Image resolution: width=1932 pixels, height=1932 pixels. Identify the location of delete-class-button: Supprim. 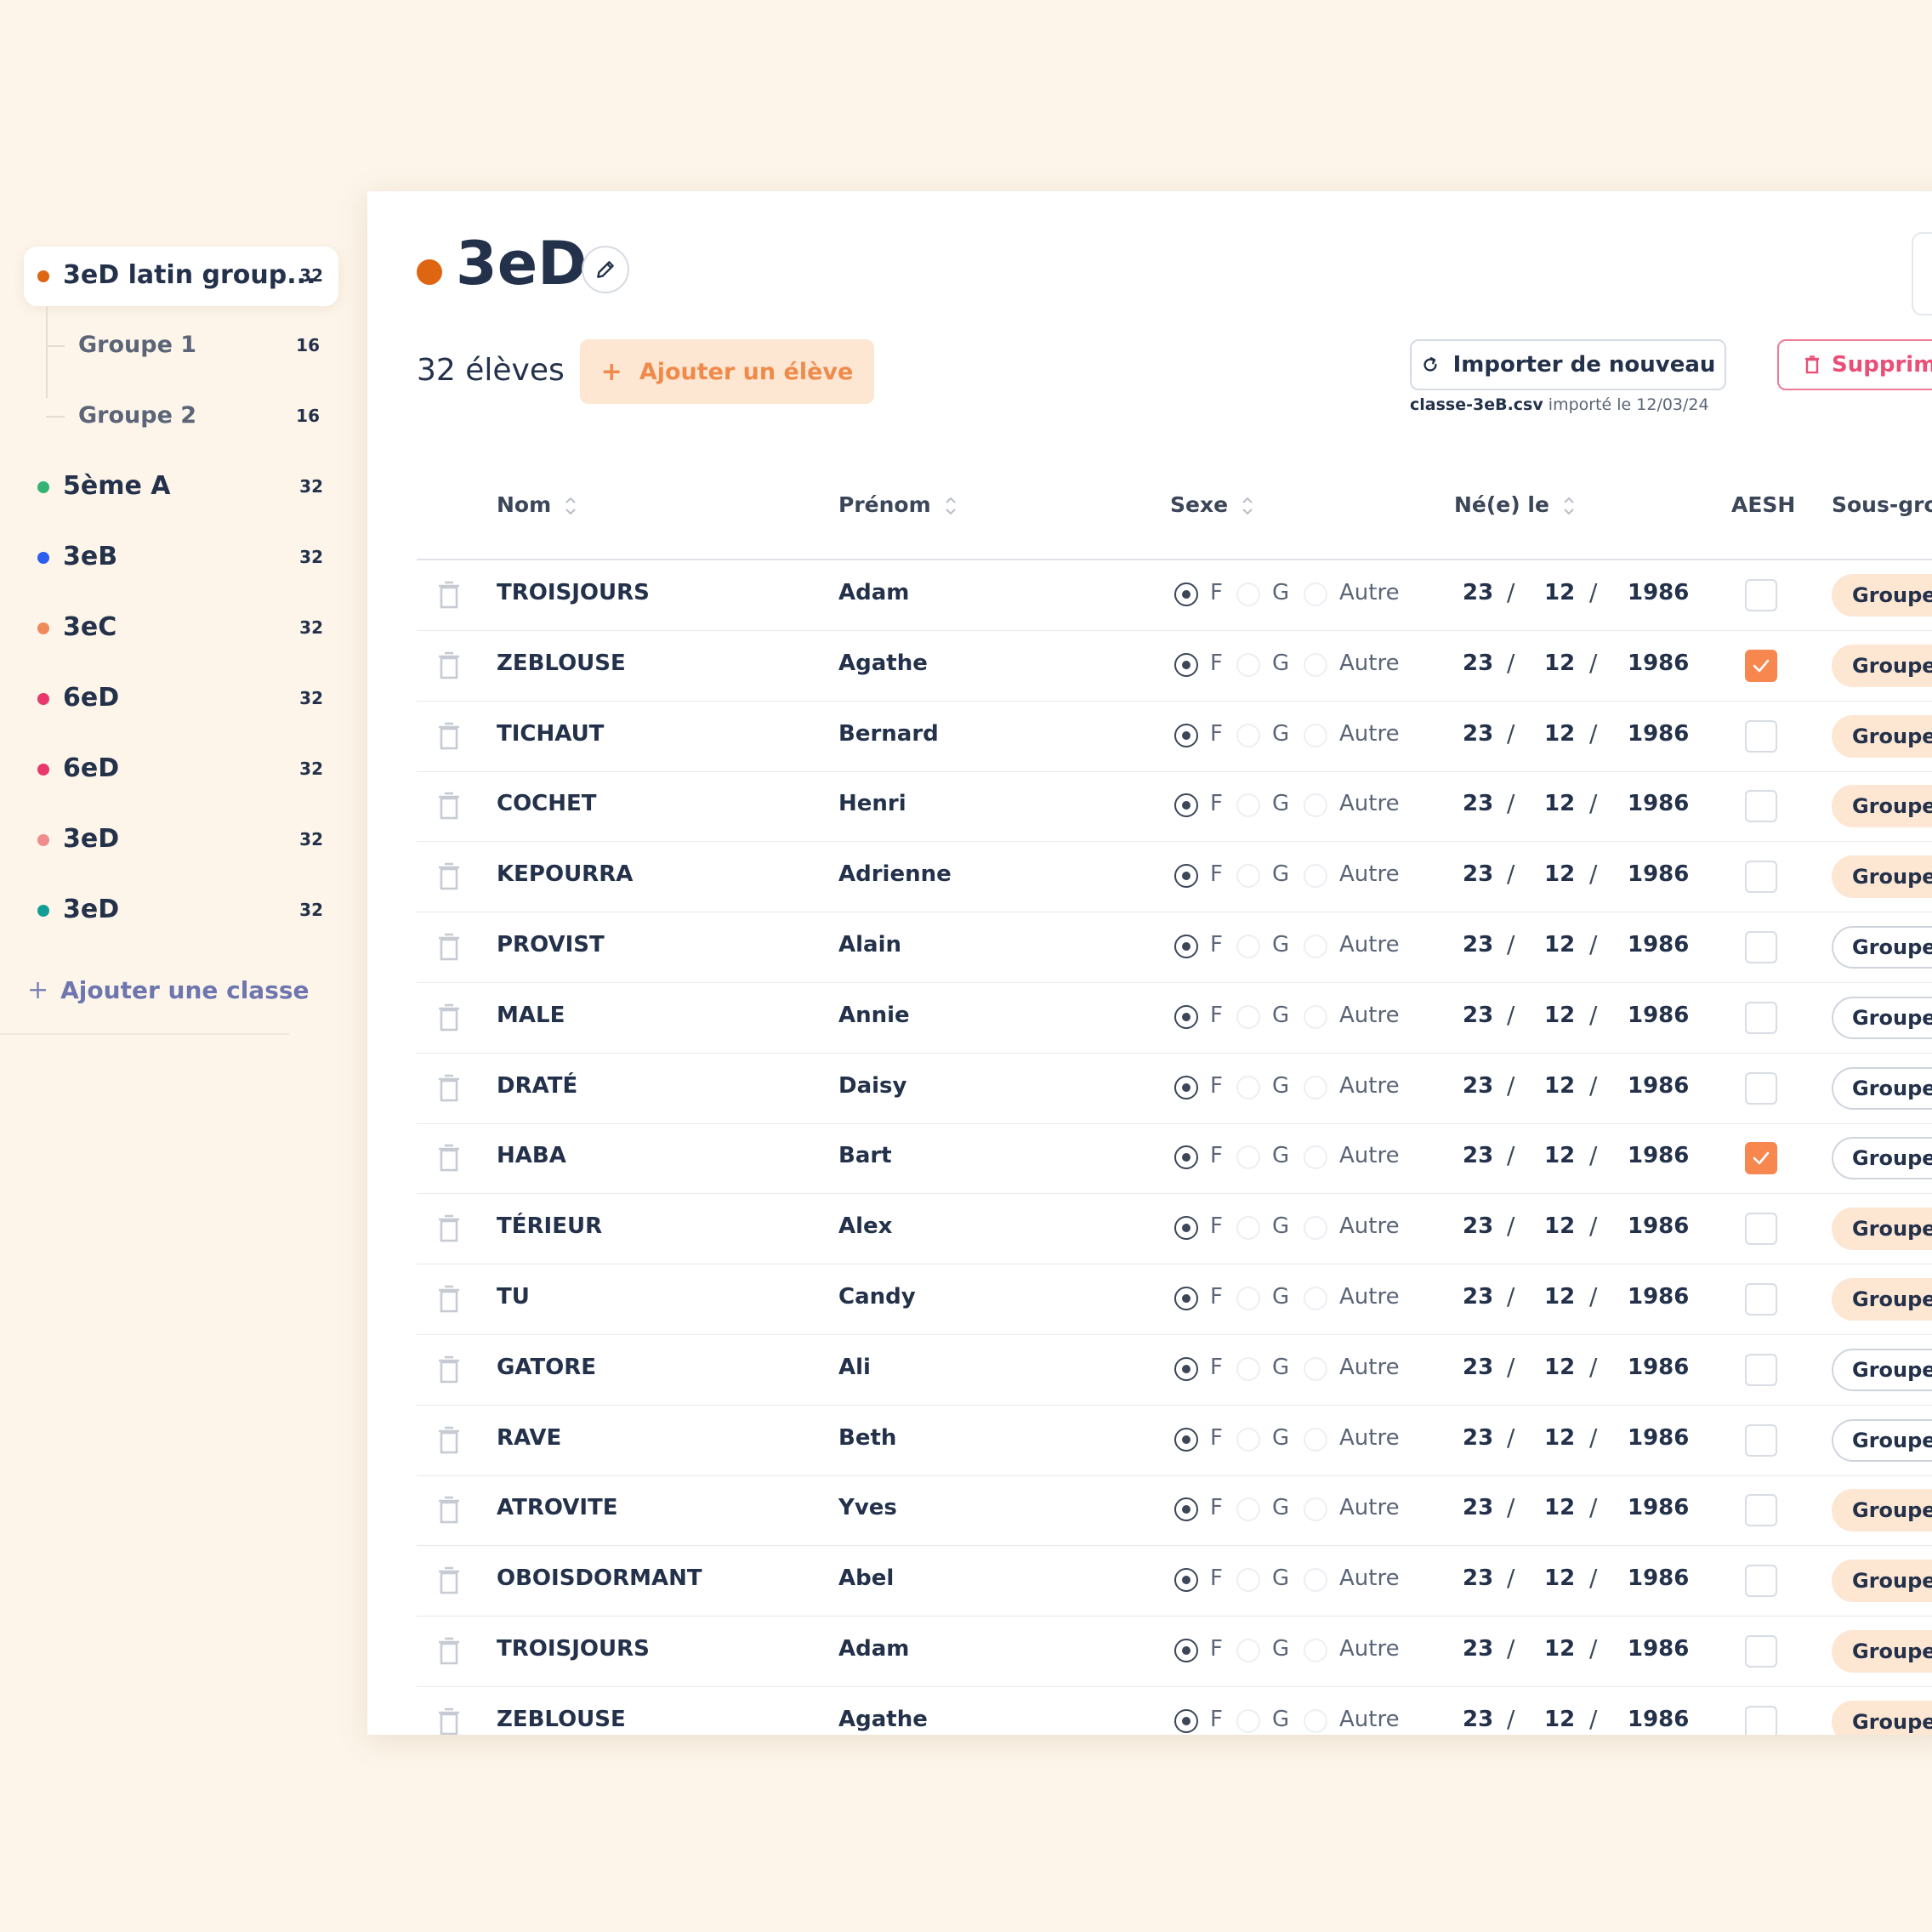
(1855, 364).